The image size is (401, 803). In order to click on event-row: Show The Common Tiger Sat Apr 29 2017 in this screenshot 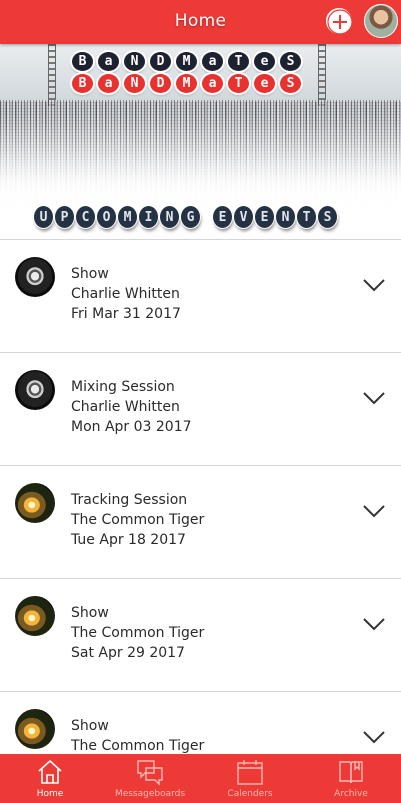, I will do `click(200, 635)`.